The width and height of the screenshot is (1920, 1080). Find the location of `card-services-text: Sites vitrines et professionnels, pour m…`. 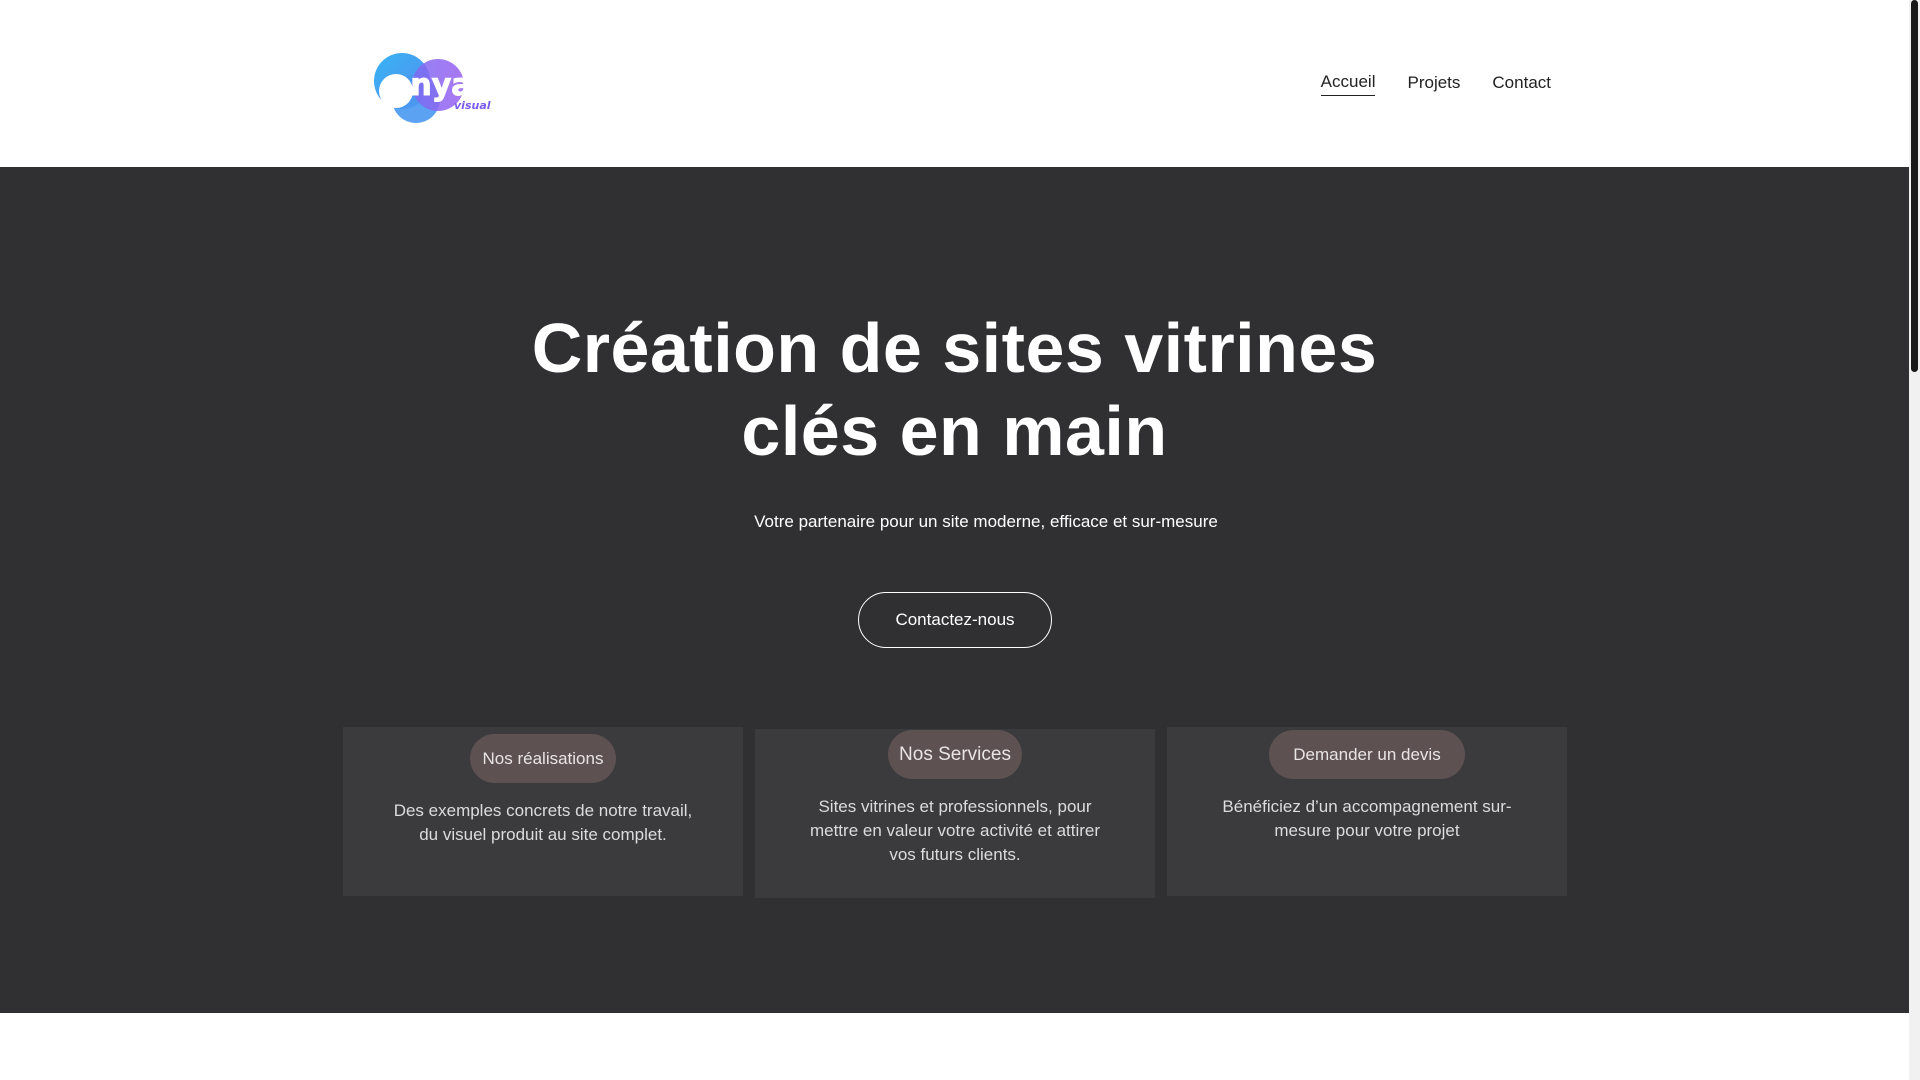

card-services-text: Sites vitrines et professionnels, pour m… is located at coordinates (955, 830).